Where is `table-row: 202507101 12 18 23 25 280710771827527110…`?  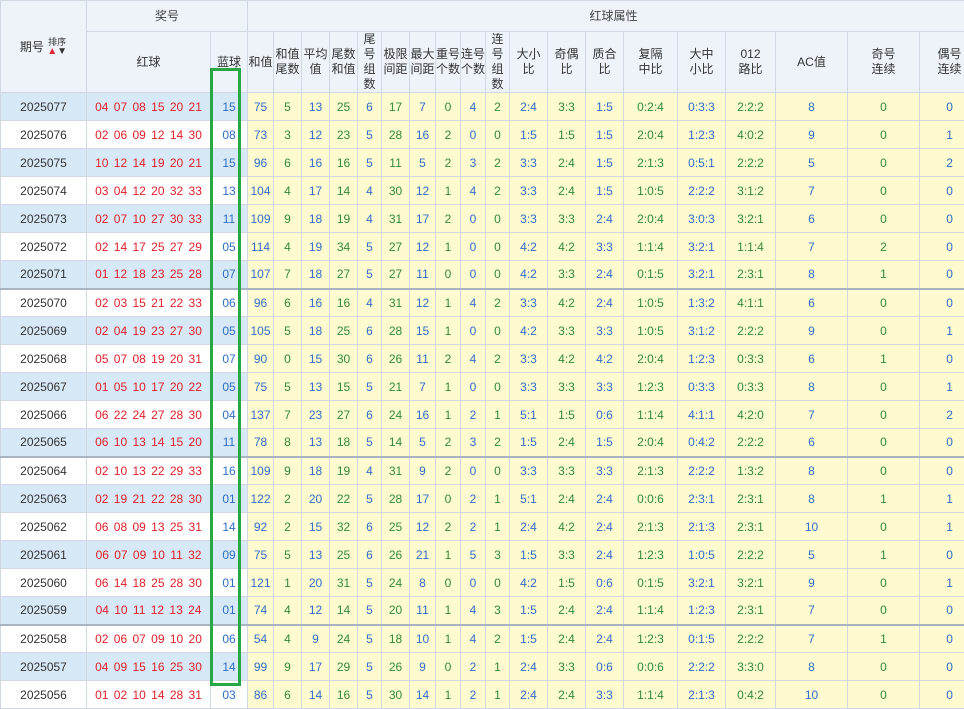
table-row: 202507101 12 18 23 25 280710771827527110… is located at coordinates (482, 275).